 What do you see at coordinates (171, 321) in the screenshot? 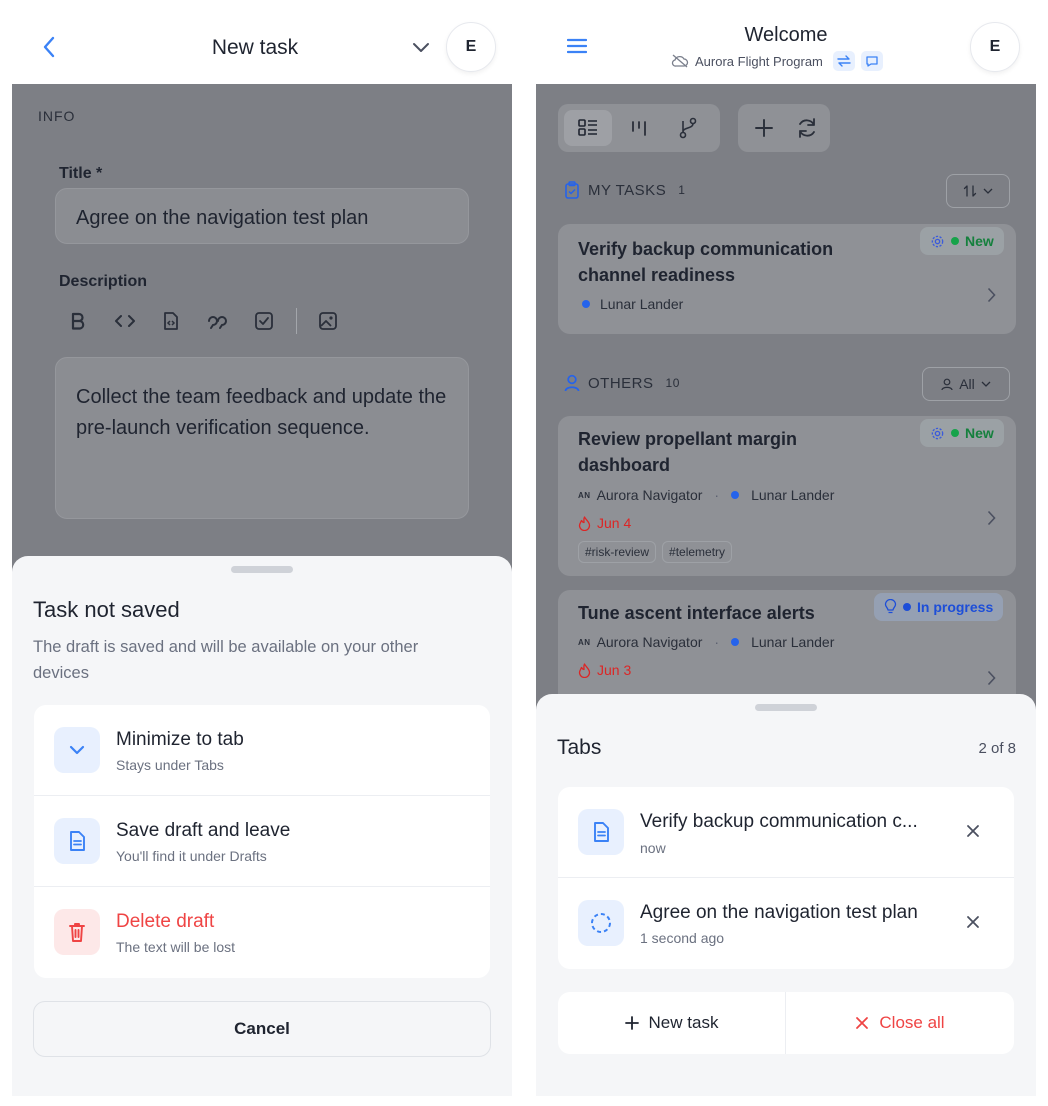
I see `code-block-icon` at bounding box center [171, 321].